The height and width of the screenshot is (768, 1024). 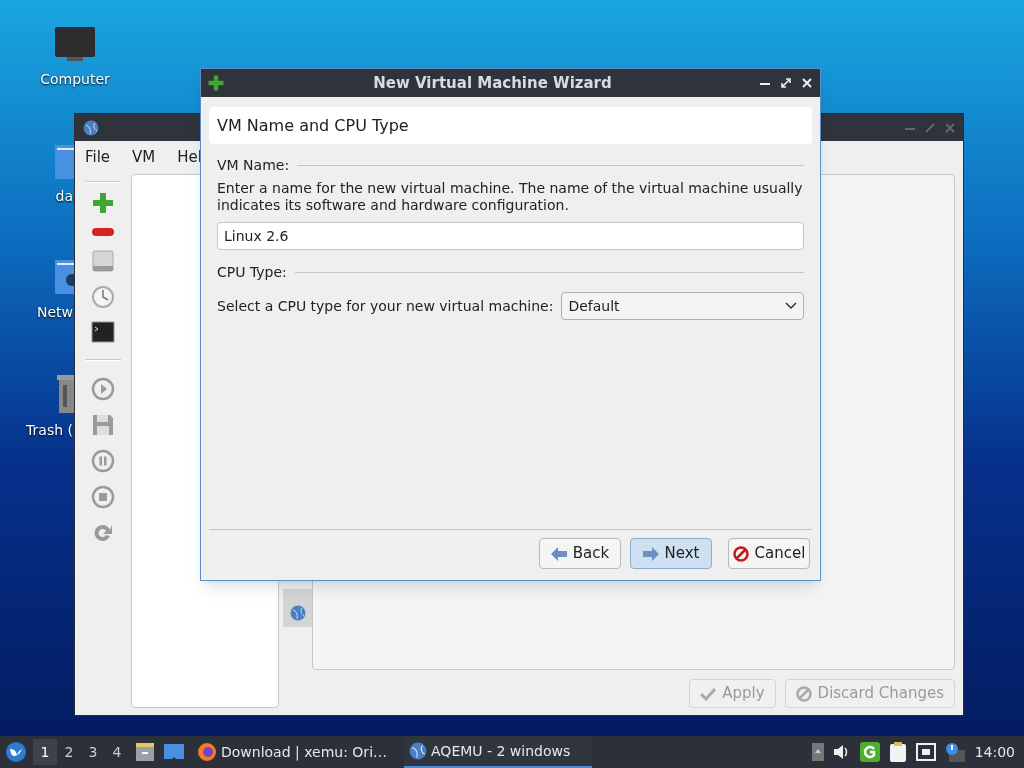 I want to click on cpu-type-label: Select a CPU type for your new virtual machine:, so click(x=385, y=306).